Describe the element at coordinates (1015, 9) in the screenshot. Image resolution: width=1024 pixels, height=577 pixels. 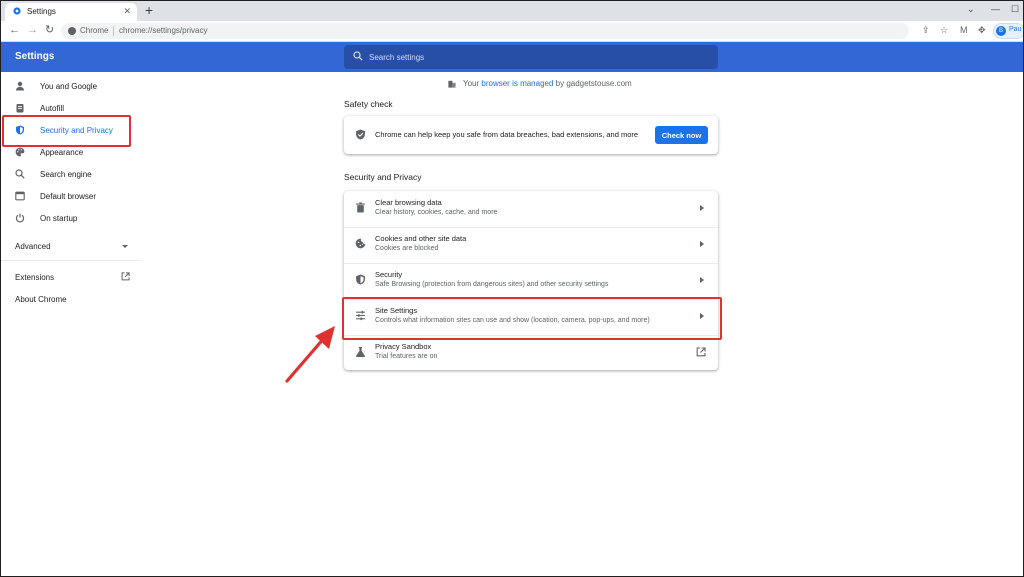
I see `maximize-icon: ☐` at that location.